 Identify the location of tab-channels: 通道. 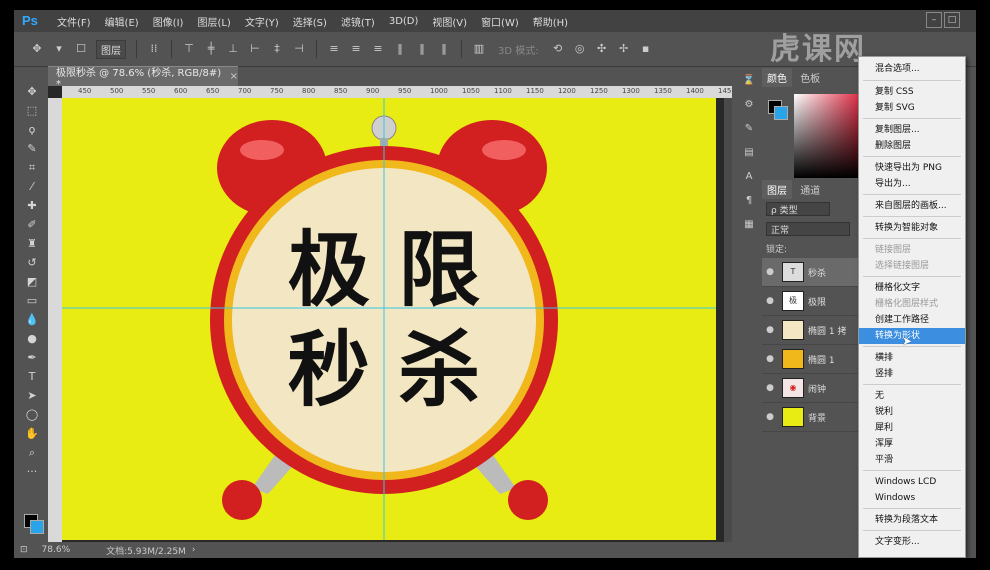
(810, 189).